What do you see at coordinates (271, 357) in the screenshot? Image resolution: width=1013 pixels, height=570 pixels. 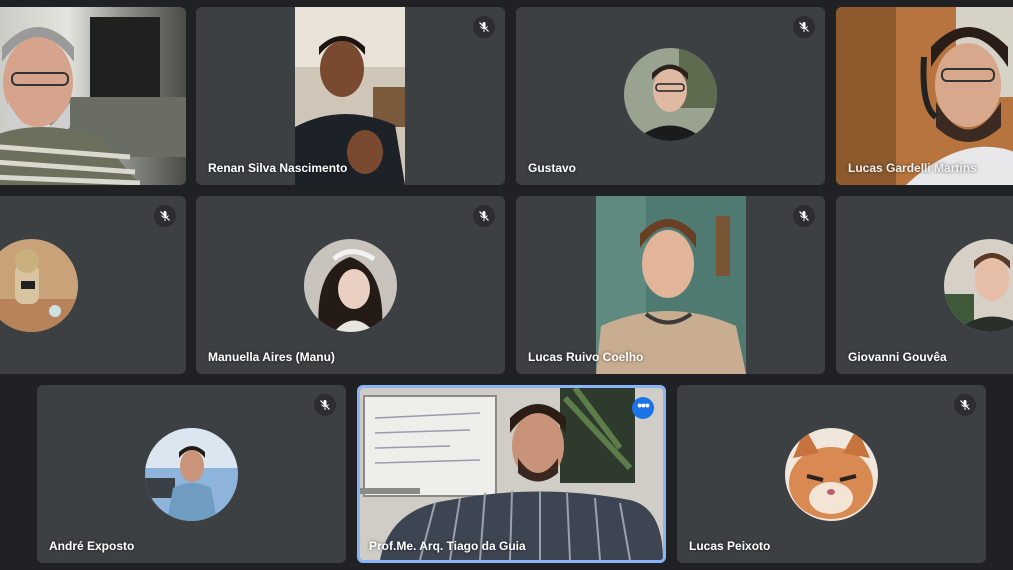 I see `participant-name: Manuella Aires (Manu)` at bounding box center [271, 357].